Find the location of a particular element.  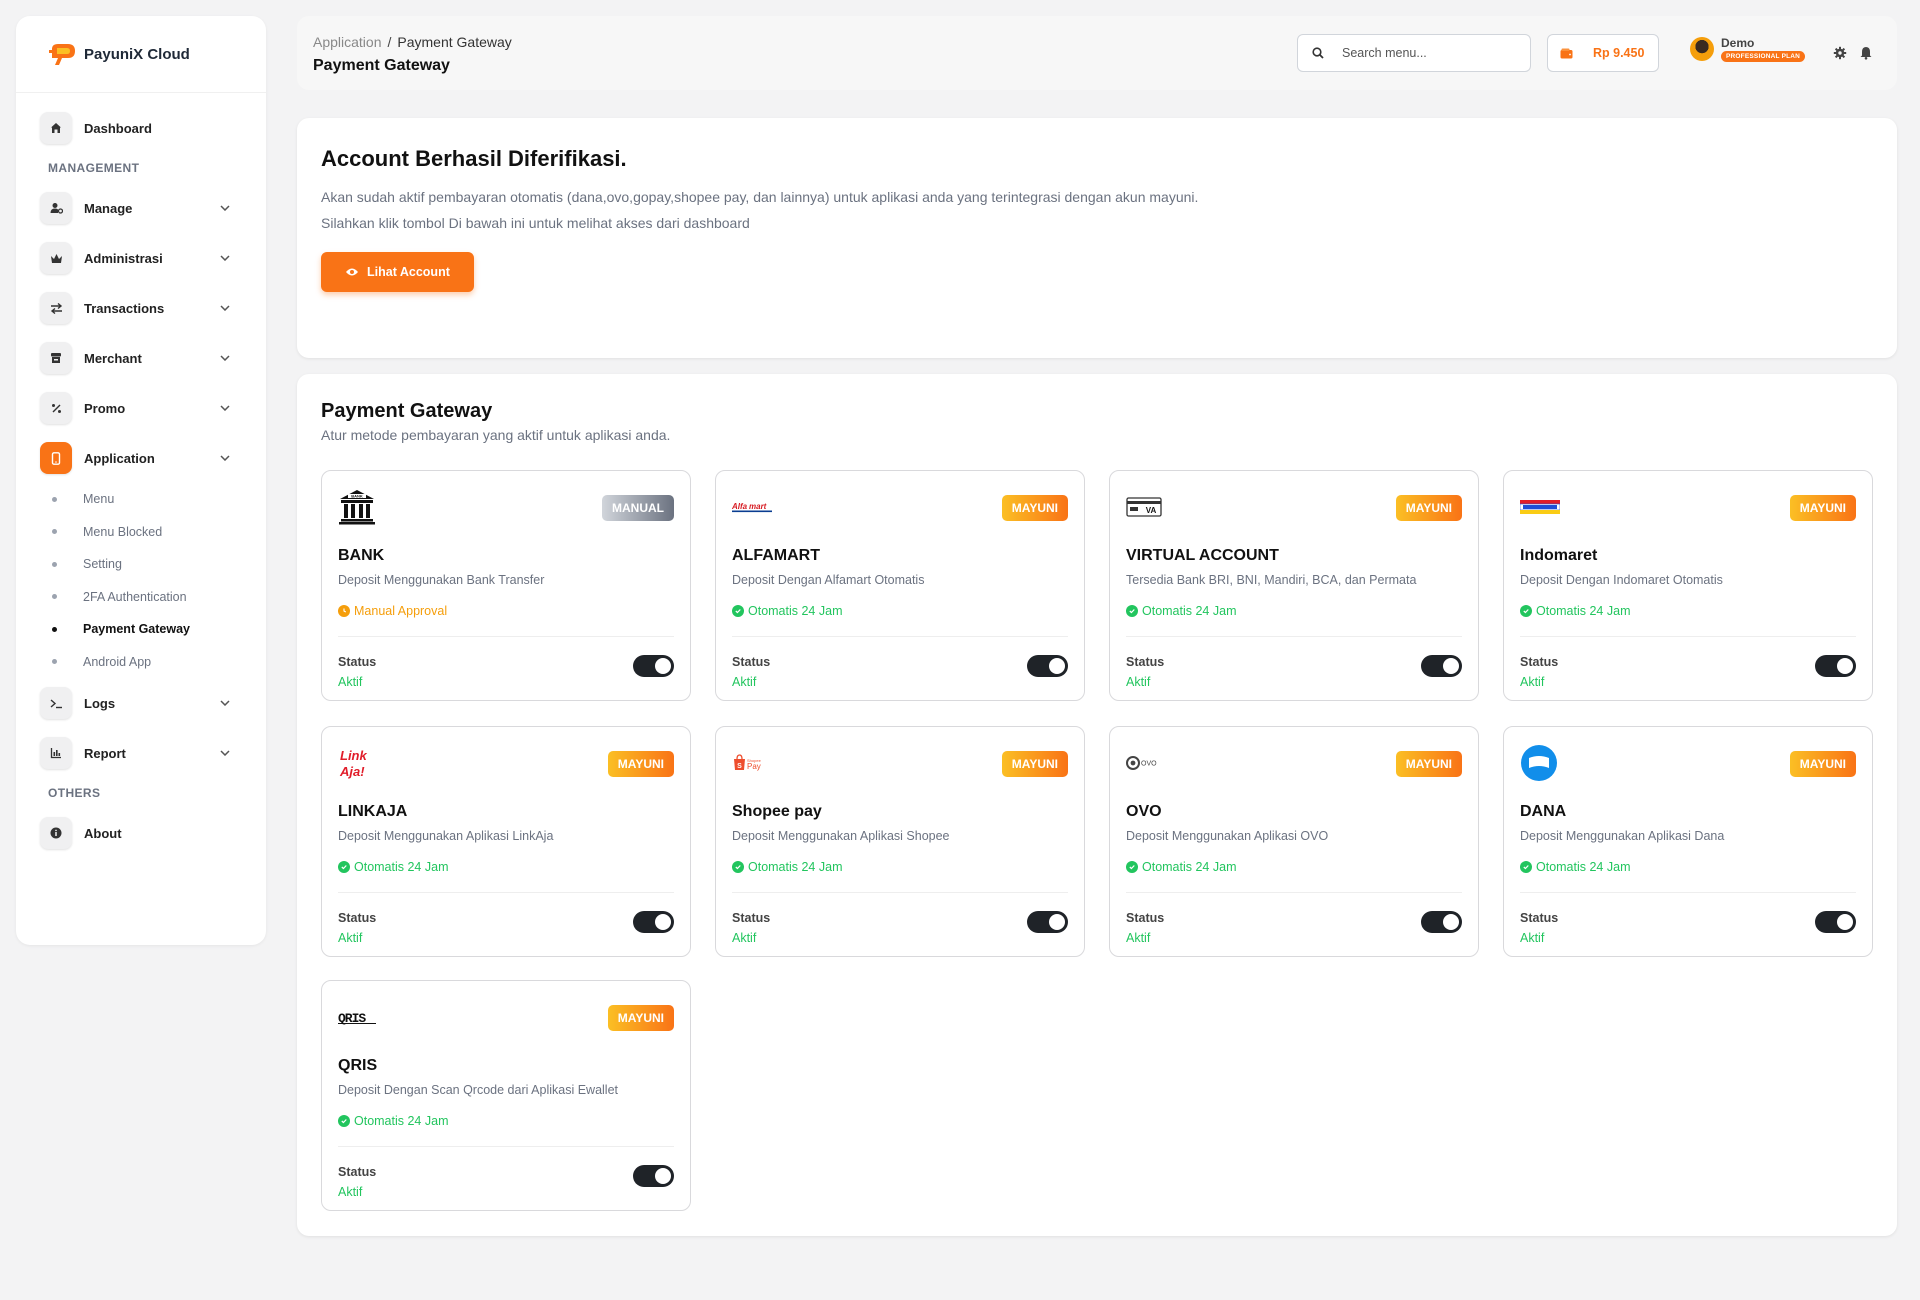

sidebar-item-transactions: Transactions is located at coordinates (141, 308).